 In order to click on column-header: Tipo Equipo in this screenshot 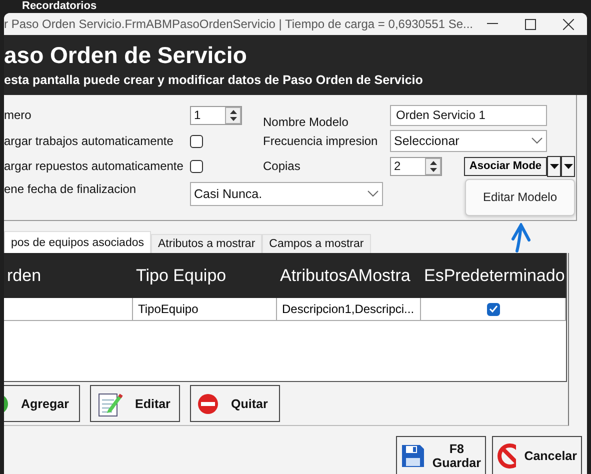, I will do `click(181, 275)`.